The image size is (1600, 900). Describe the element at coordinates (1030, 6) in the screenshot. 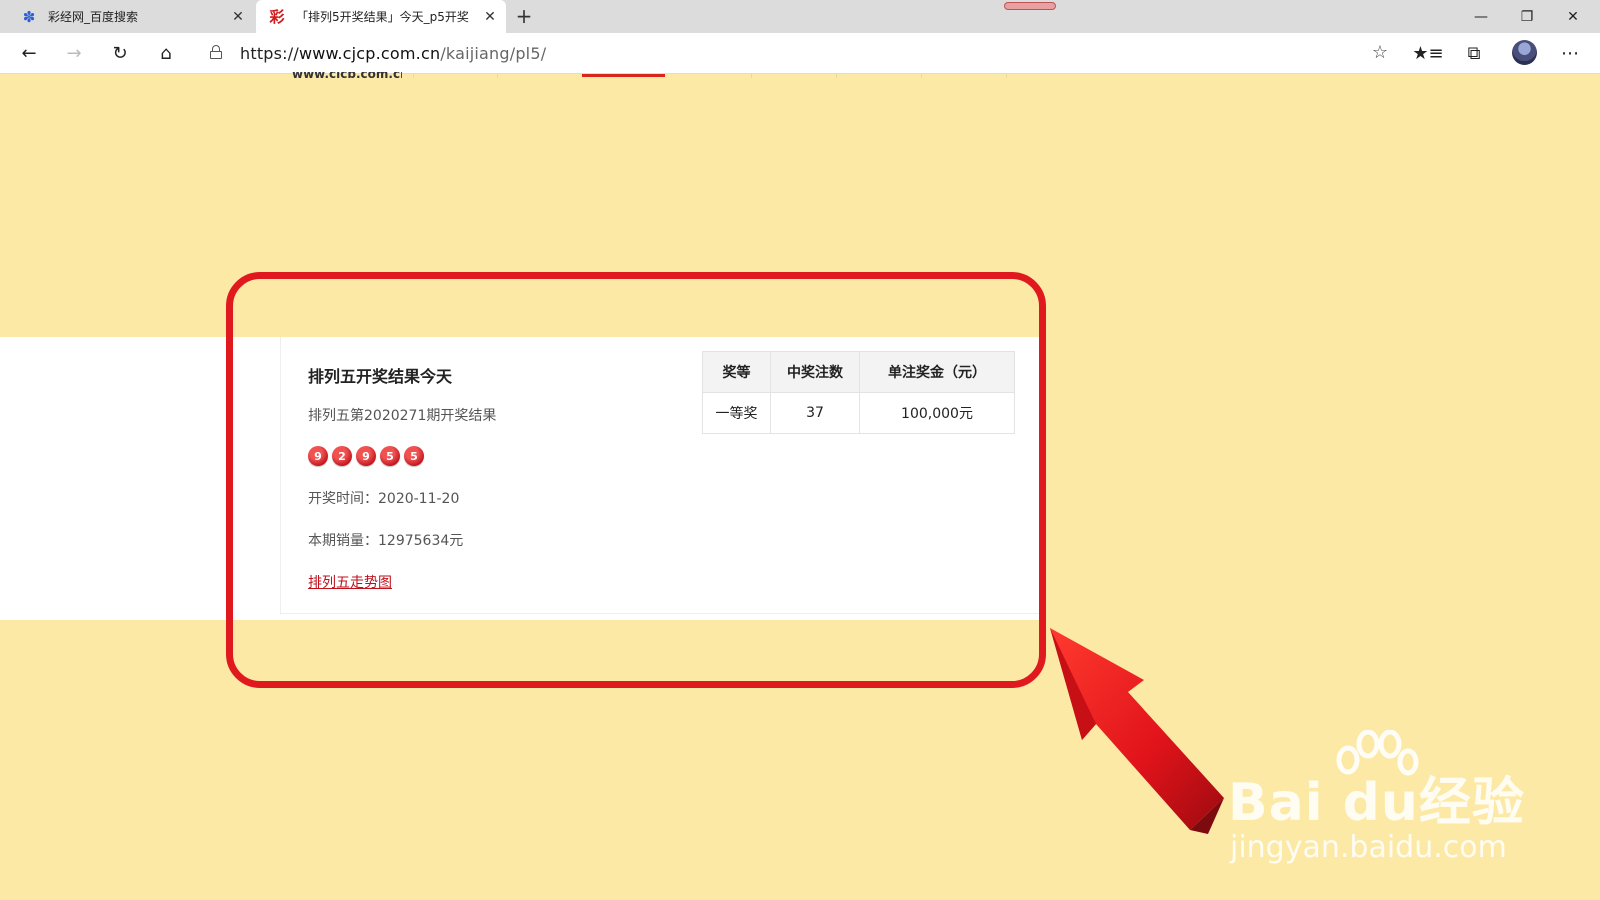

I see `window-drag-indicator` at that location.